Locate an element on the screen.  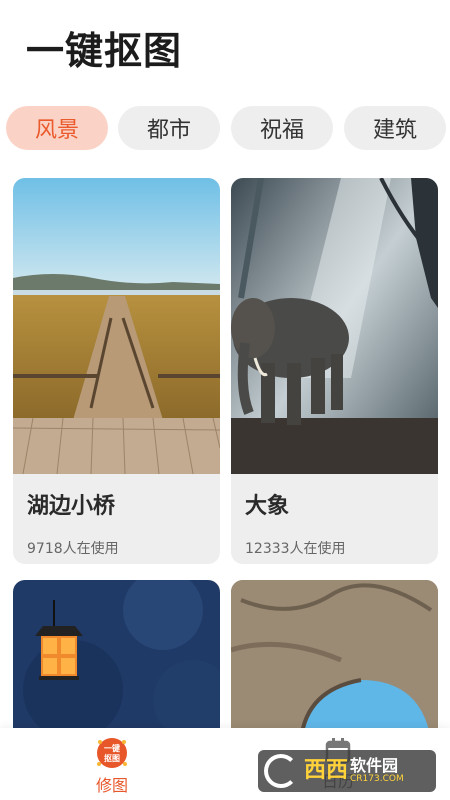
template-card-lantern is located at coordinates (116, 660).